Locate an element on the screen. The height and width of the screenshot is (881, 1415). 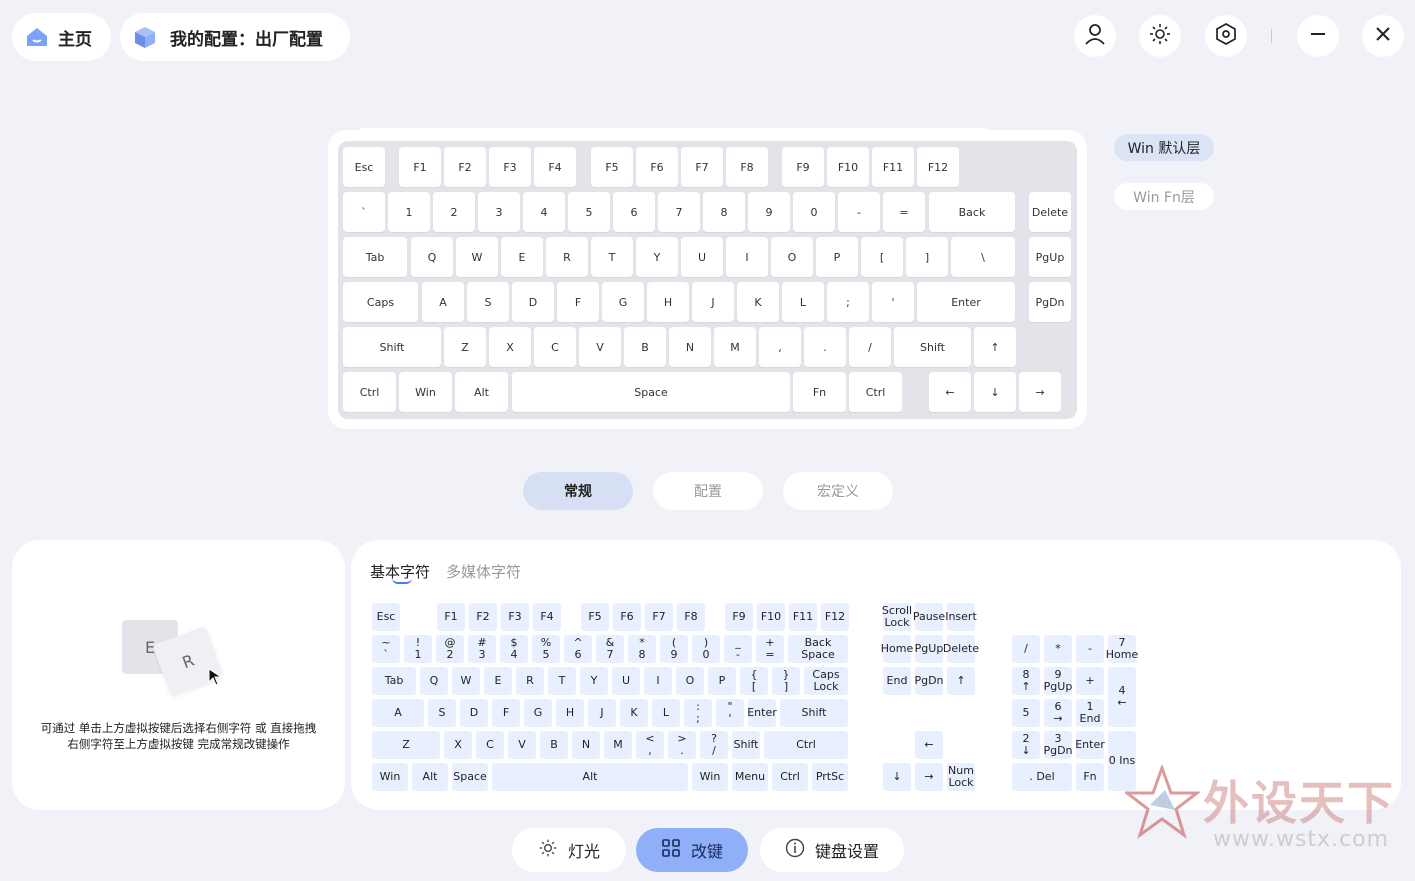
charset-key-36: O is located at coordinates (690, 681).